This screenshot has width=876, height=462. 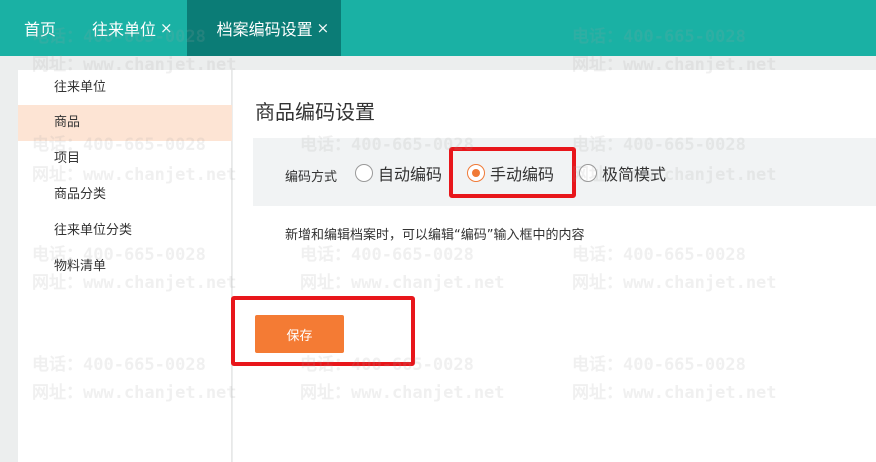 What do you see at coordinates (311, 177) in the screenshot?
I see `encoding-method-label: 编码方式` at bounding box center [311, 177].